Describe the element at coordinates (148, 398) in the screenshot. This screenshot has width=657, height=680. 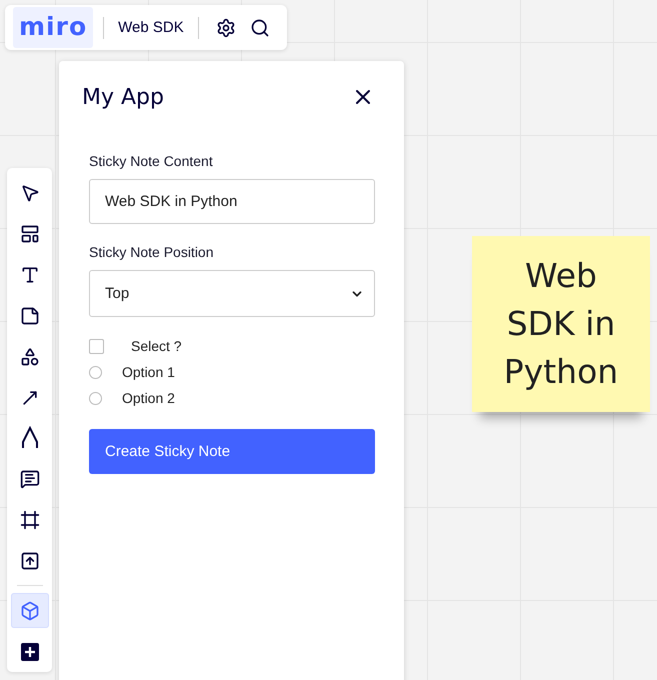
I see `radio-label: Option 2` at that location.